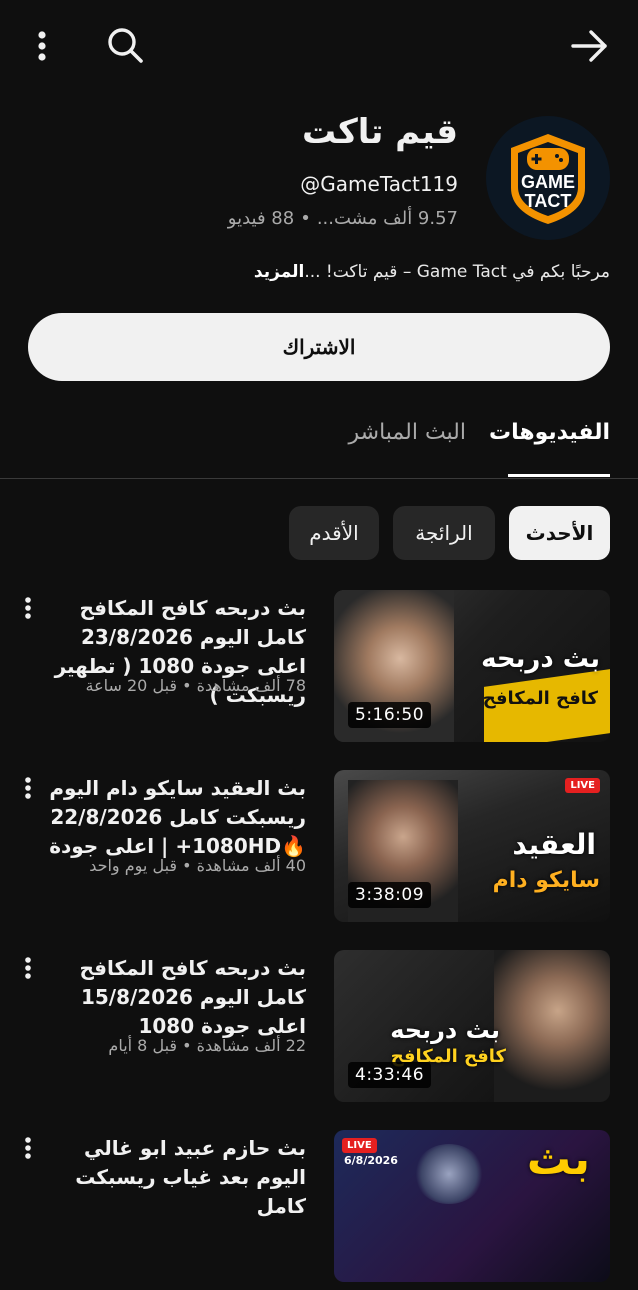 This screenshot has height=1290, width=638. I want to click on video-meta: 78 ألف مشاهدة • قبل 20 ساعة, so click(196, 685).